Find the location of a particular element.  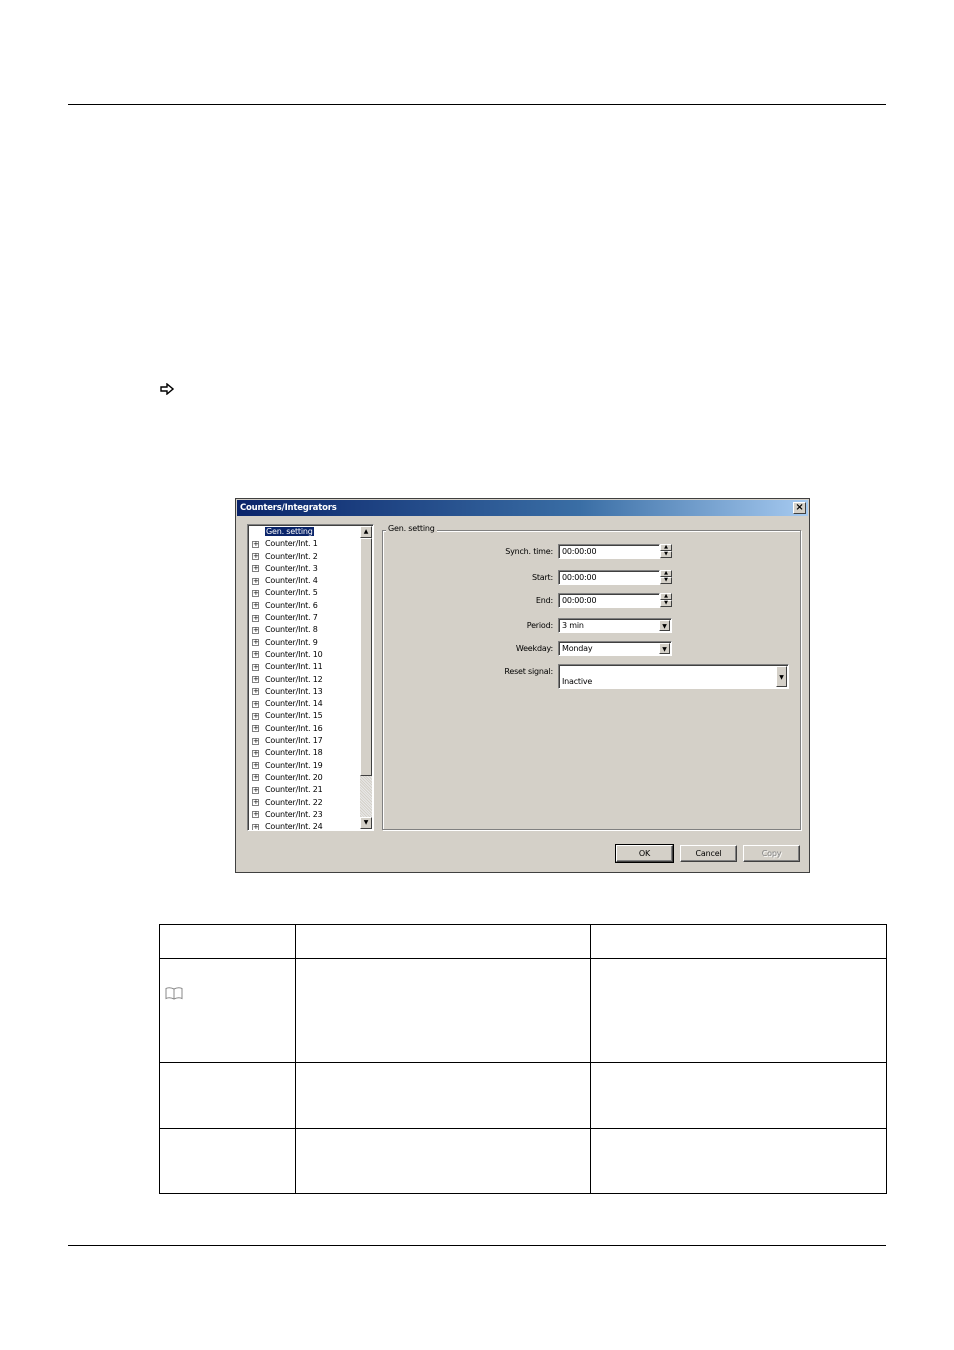

tree-item-label: Counter/Int. 2 is located at coordinates (291, 556).